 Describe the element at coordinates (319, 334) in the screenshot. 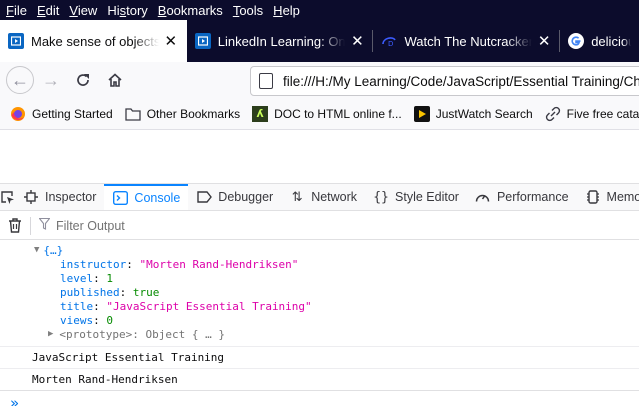

I see `prototype-toggle: ▶ <prototype>: Object { … }` at that location.